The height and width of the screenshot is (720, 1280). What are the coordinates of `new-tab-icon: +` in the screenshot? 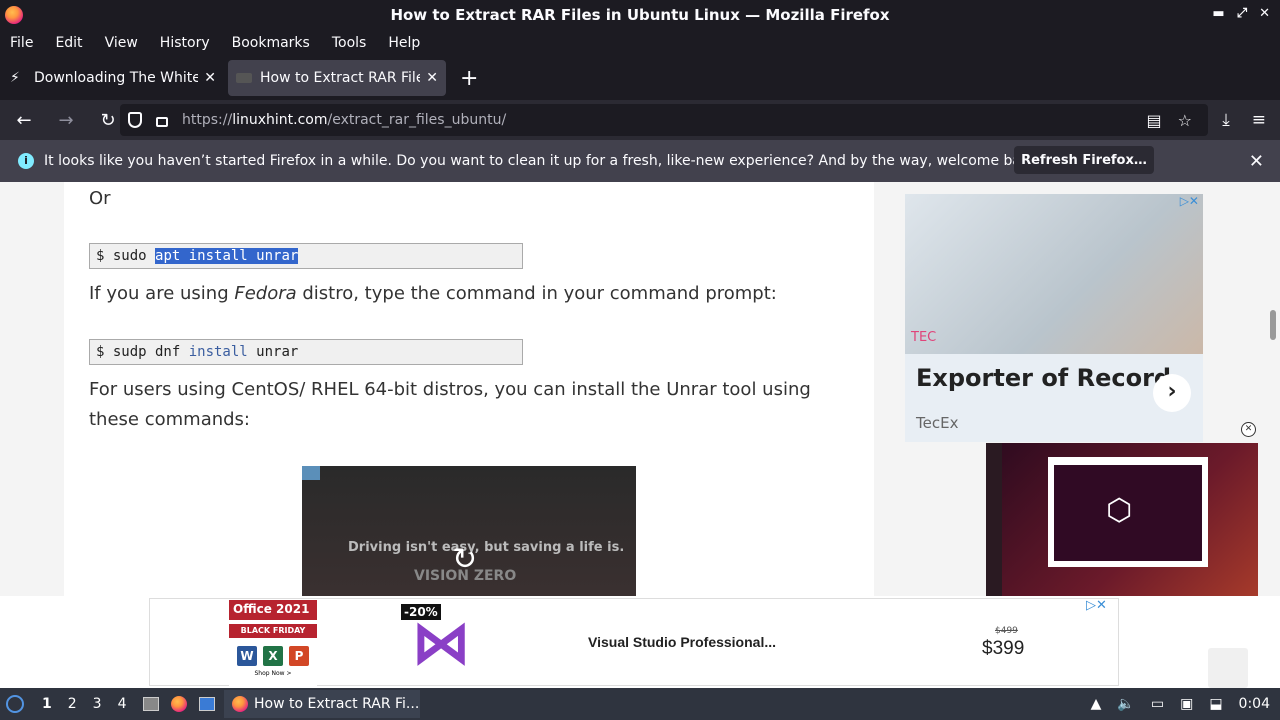 It's located at (469, 78).